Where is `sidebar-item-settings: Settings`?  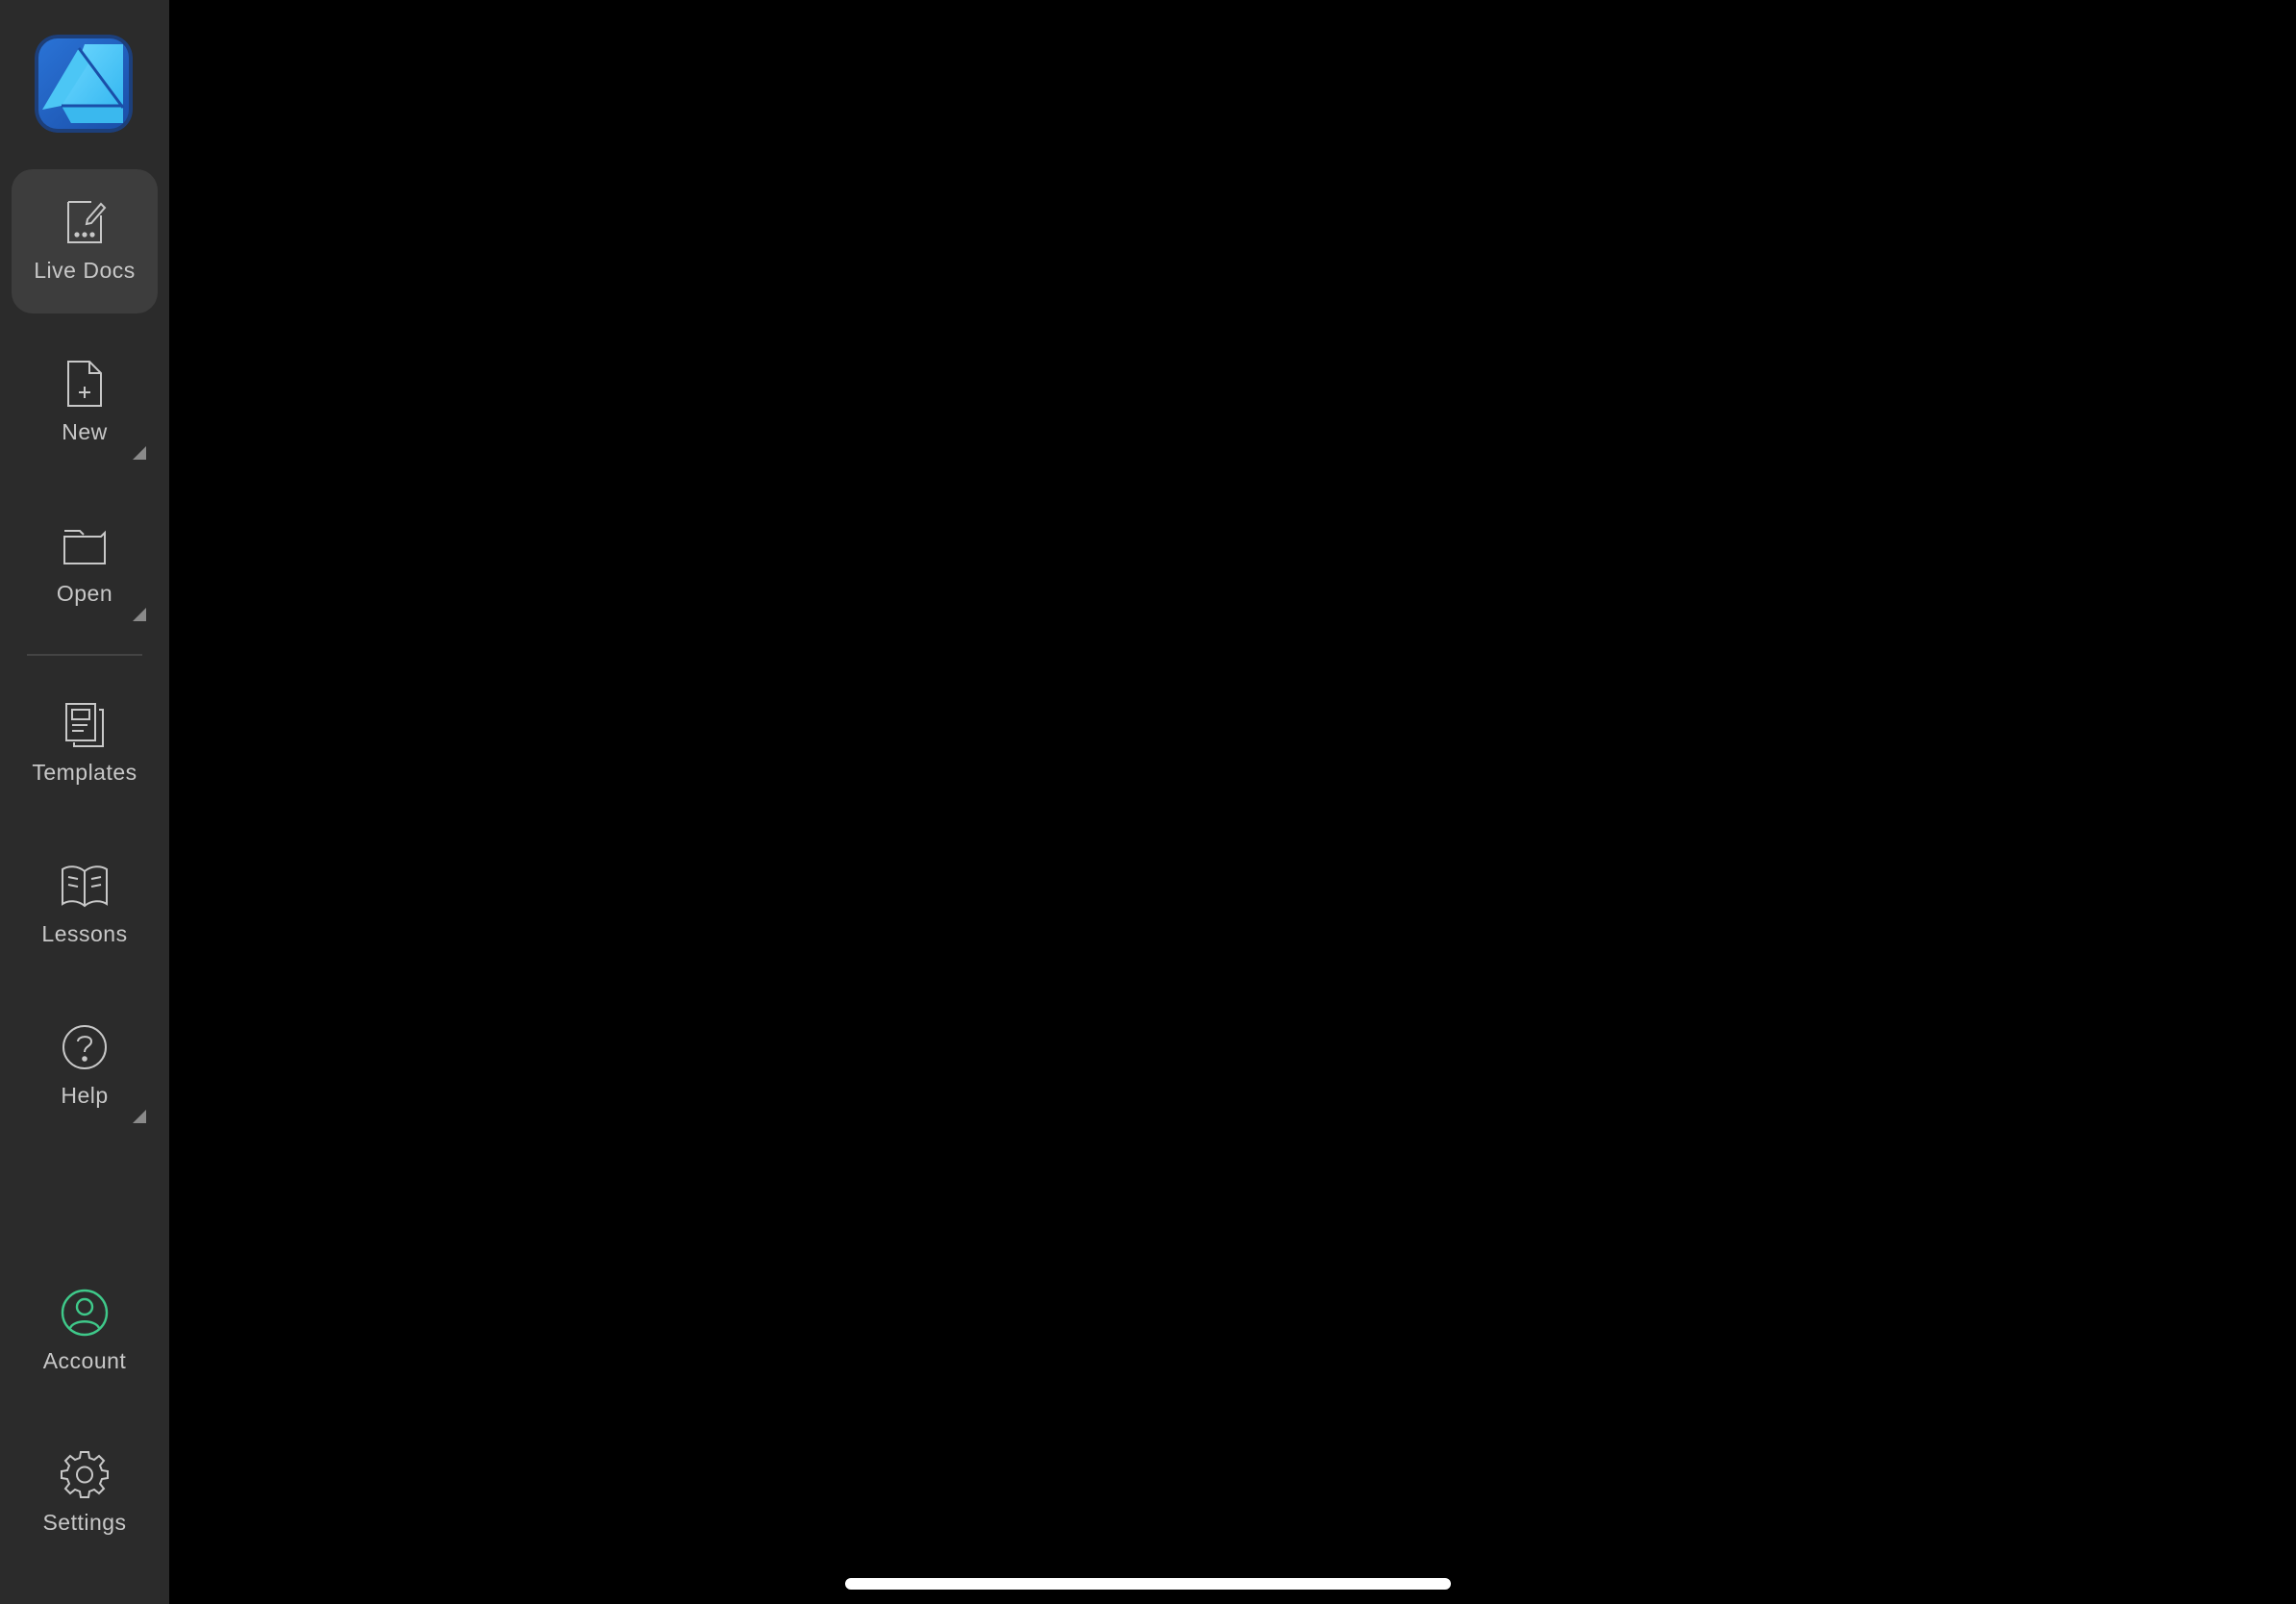
sidebar-item-settings: Settings is located at coordinates (85, 1493).